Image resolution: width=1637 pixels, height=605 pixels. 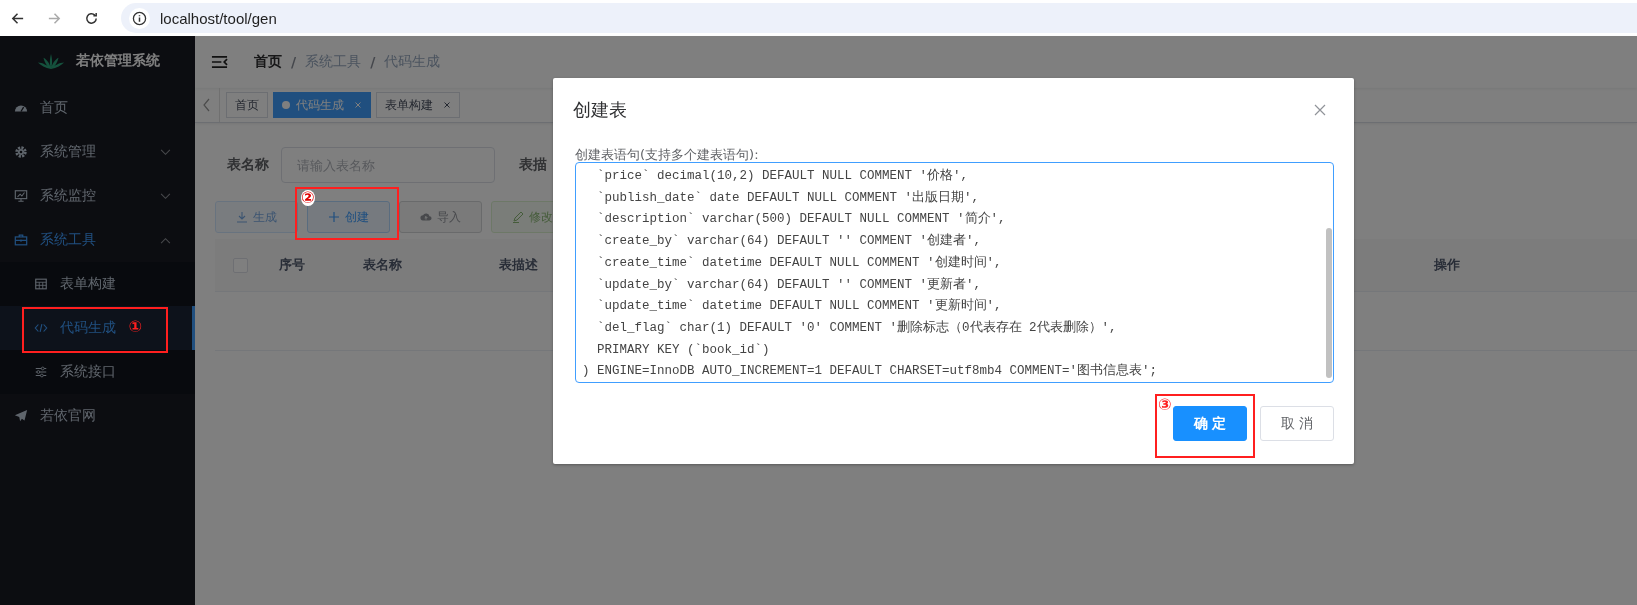 What do you see at coordinates (857, 328) in the screenshot?
I see `code-line: `del_flag` char(1) DEFAULT '0' COMMENT '删除标志（0代表存在 2代表删除）',` at bounding box center [857, 328].